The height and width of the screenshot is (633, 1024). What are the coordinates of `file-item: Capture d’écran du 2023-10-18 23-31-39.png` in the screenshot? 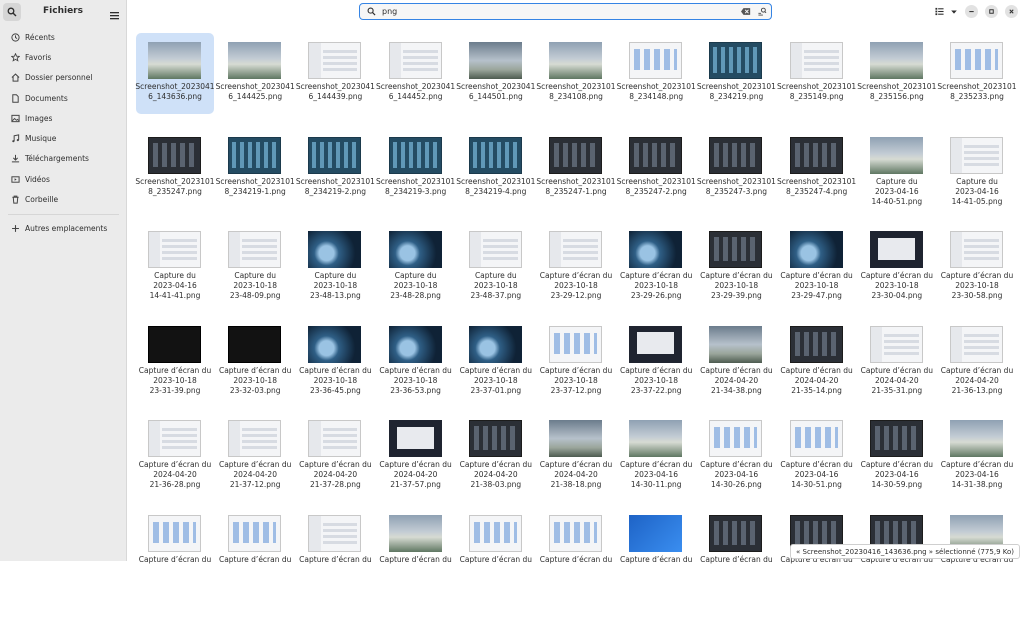 It's located at (175, 363).